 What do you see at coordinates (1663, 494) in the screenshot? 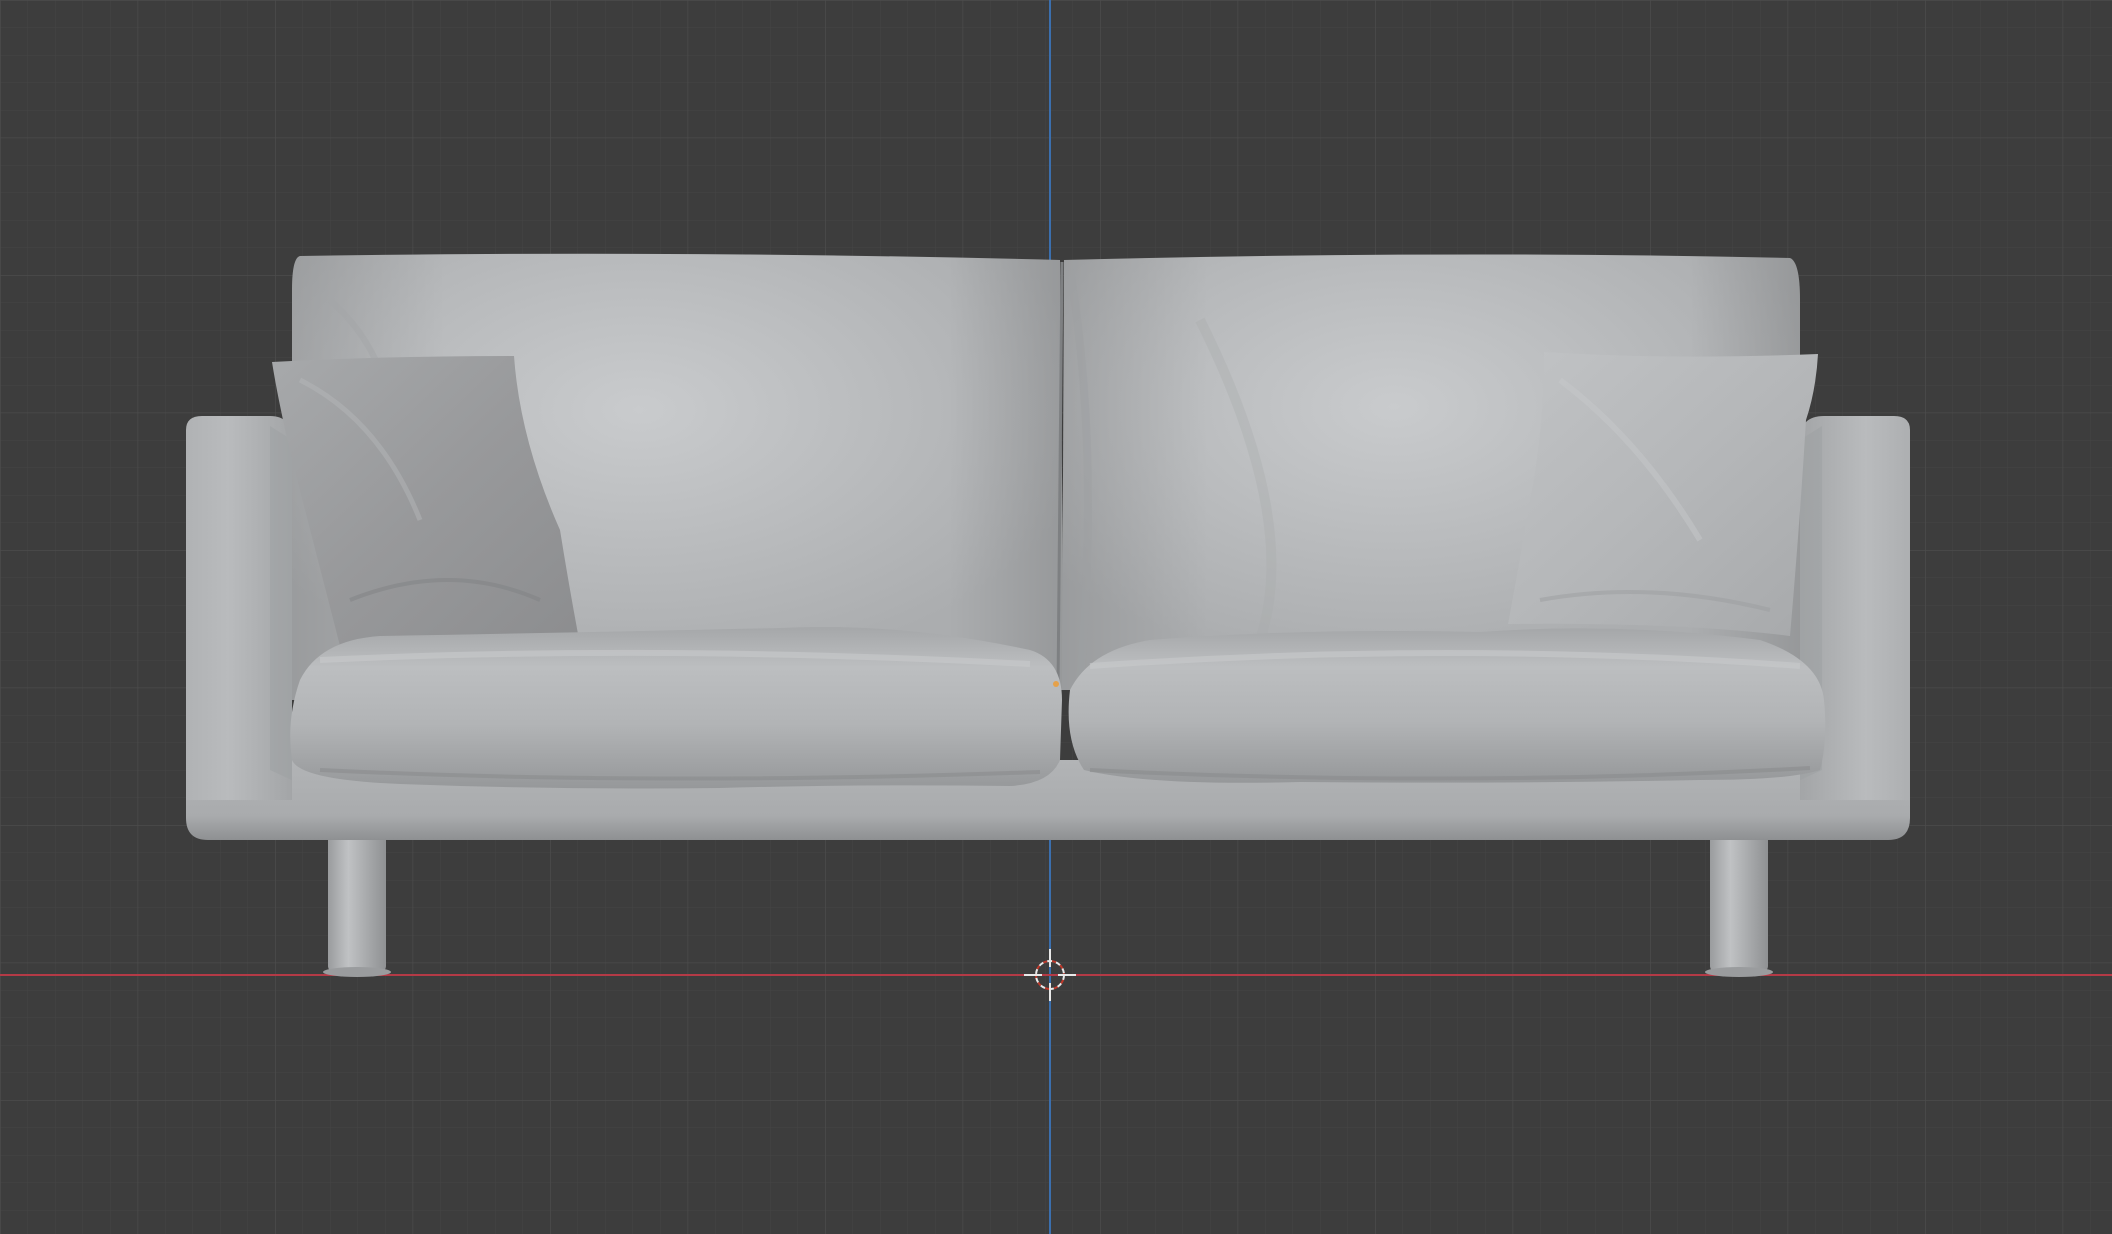
I see `right-throw-pillow` at bounding box center [1663, 494].